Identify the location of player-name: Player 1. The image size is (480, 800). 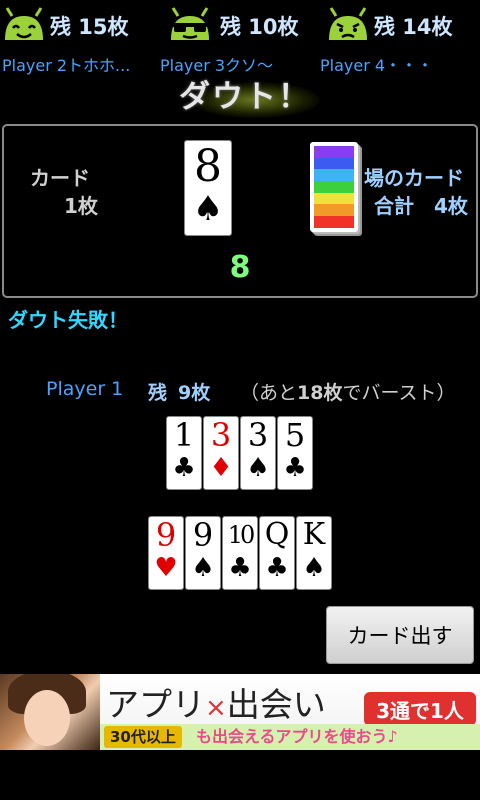
(85, 389).